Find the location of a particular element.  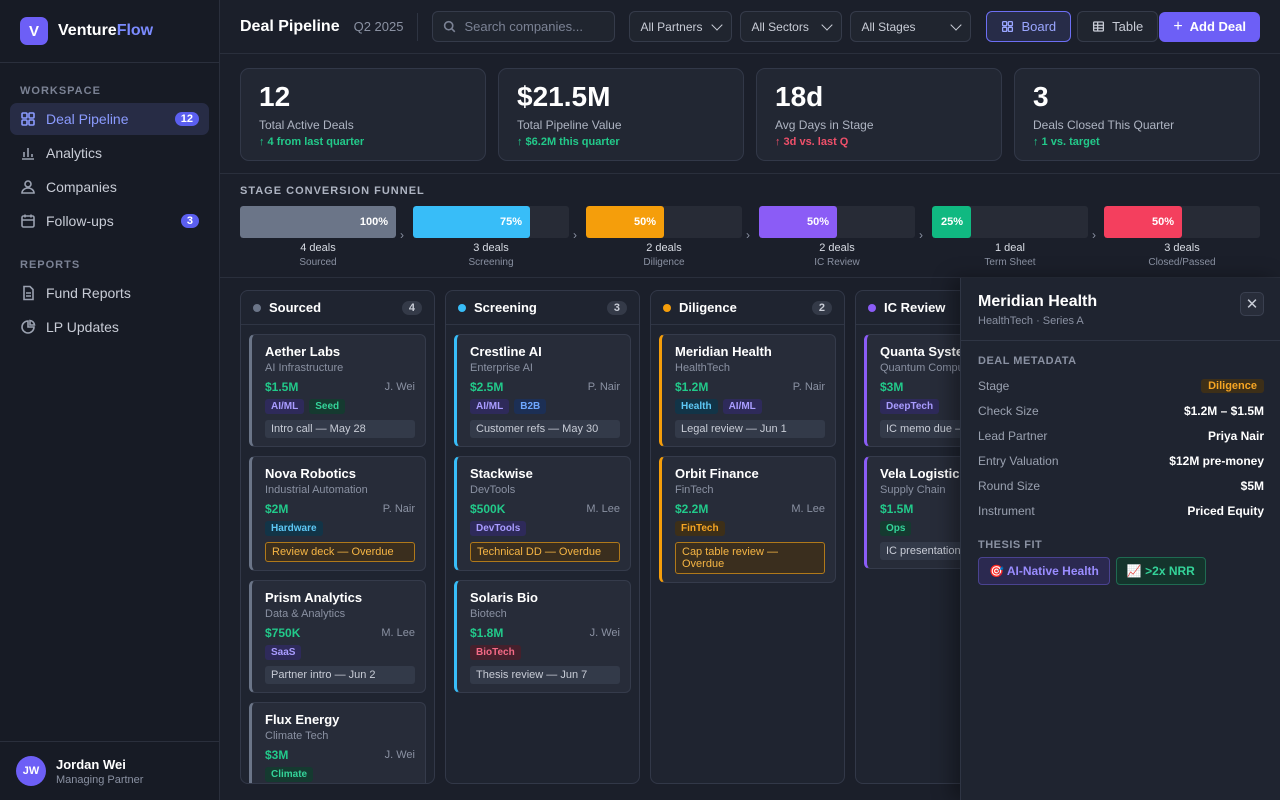

tag-list: Health AI/ML is located at coordinates (750, 406).